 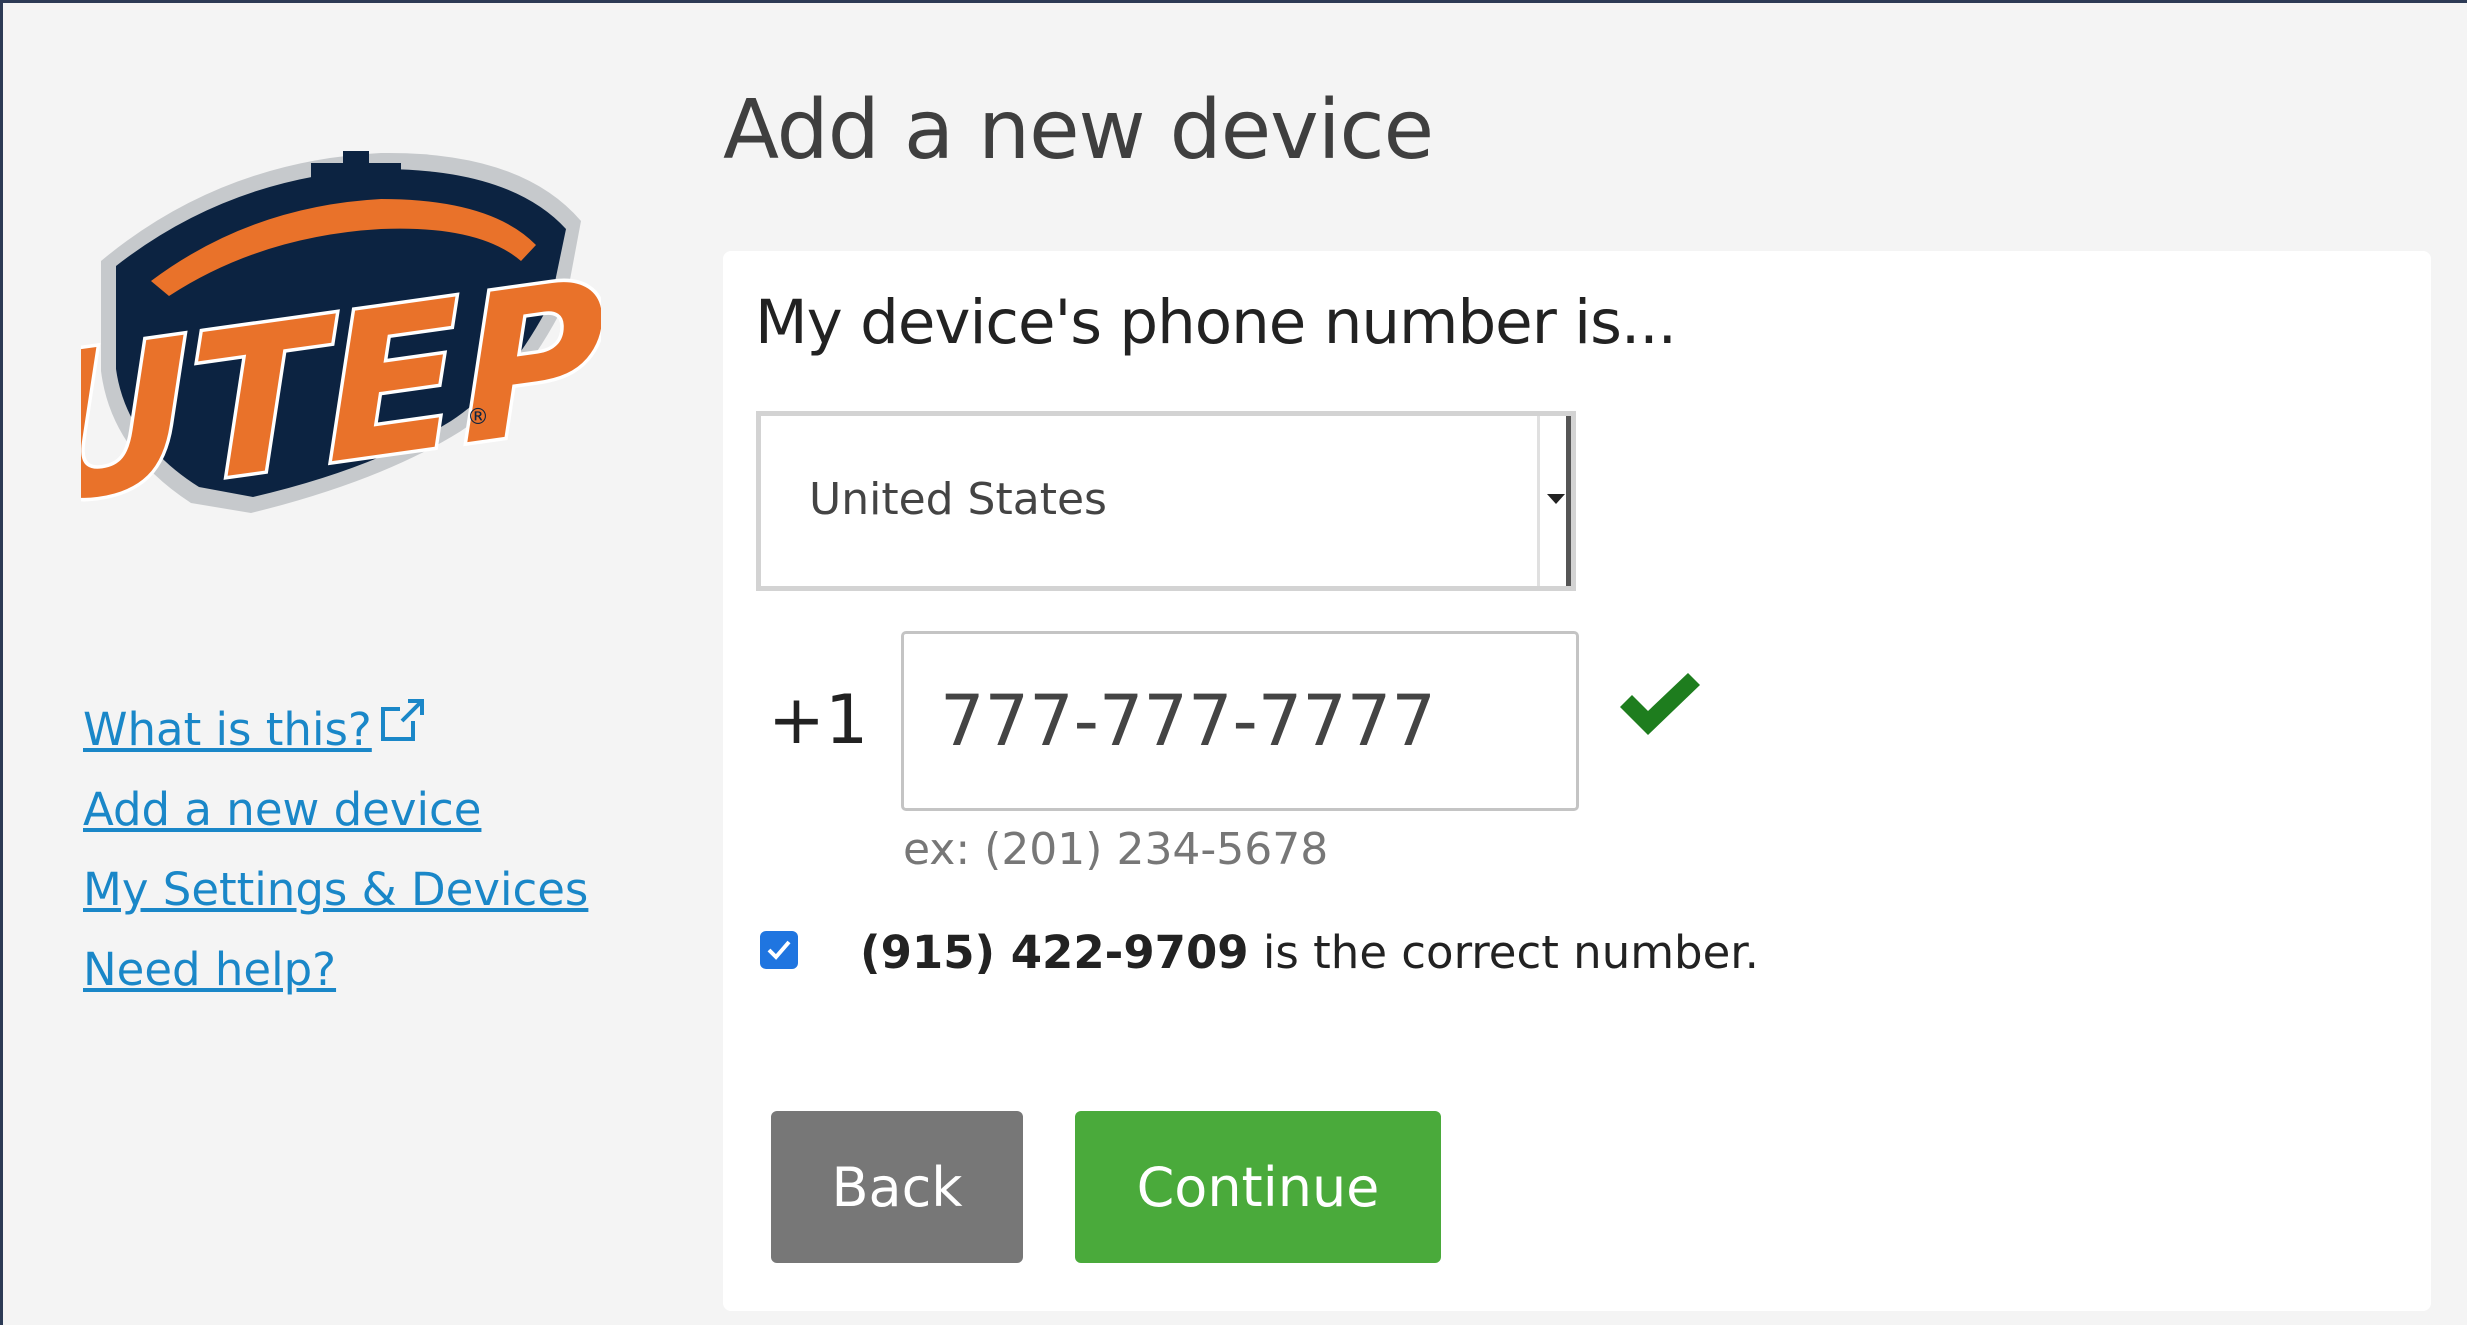 I want to click on external-link-icon, so click(x=403, y=728).